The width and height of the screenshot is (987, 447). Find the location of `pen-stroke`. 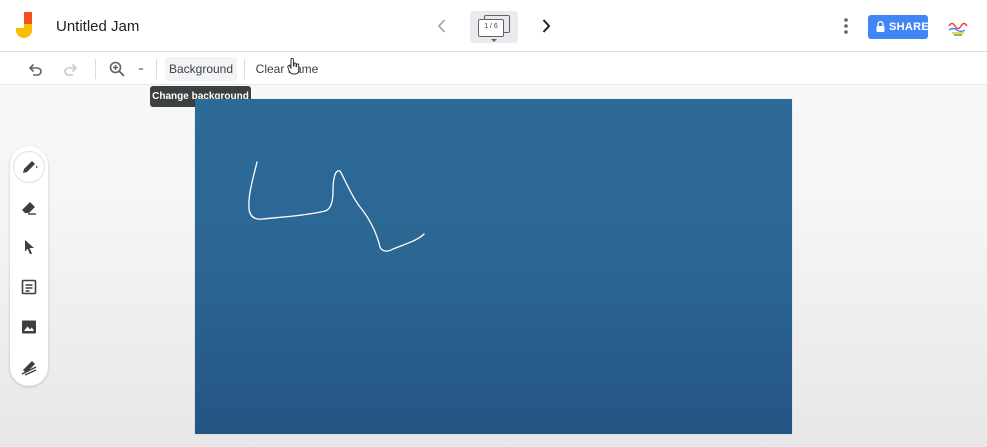

pen-stroke is located at coordinates (336, 206).